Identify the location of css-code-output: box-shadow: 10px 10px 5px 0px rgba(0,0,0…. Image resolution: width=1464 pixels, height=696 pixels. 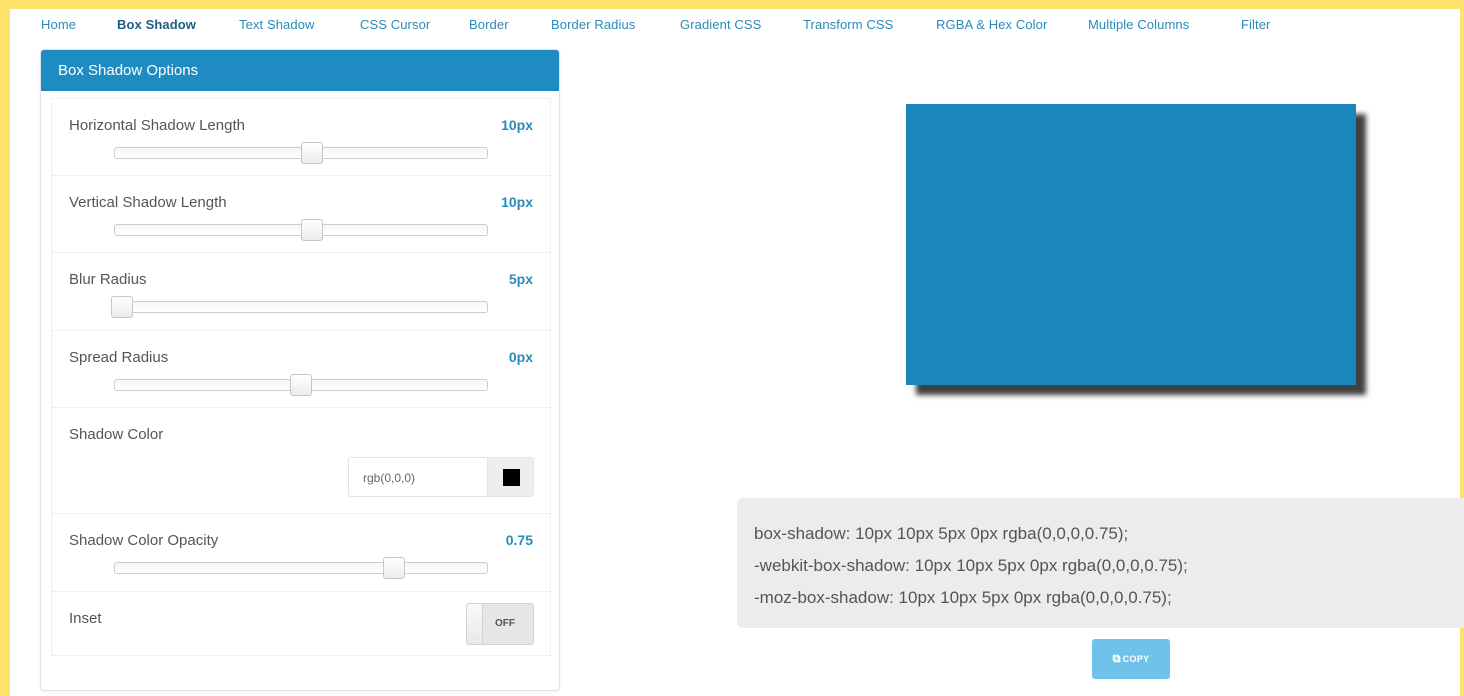
(1100, 563).